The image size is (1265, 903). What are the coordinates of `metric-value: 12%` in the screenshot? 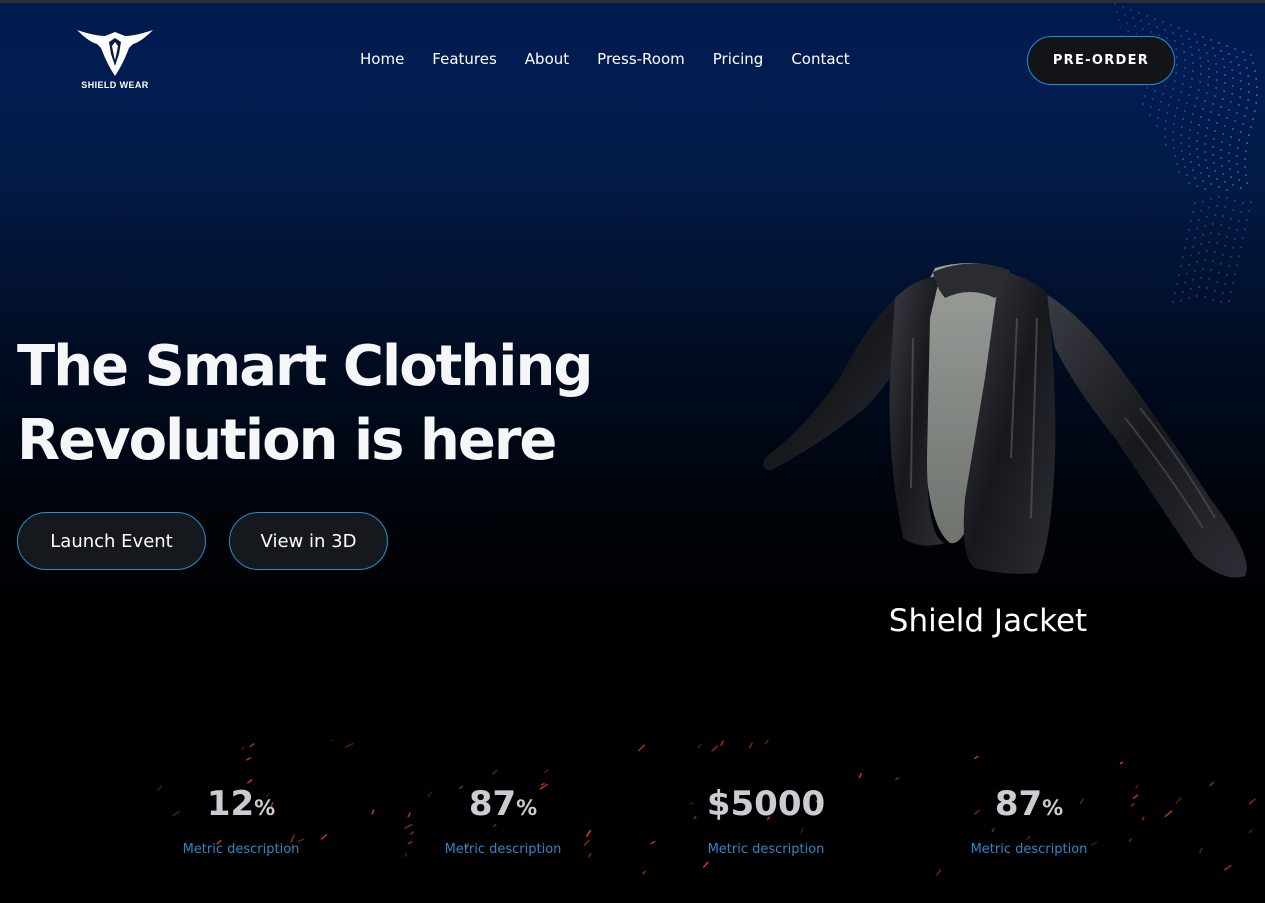 It's located at (241, 804).